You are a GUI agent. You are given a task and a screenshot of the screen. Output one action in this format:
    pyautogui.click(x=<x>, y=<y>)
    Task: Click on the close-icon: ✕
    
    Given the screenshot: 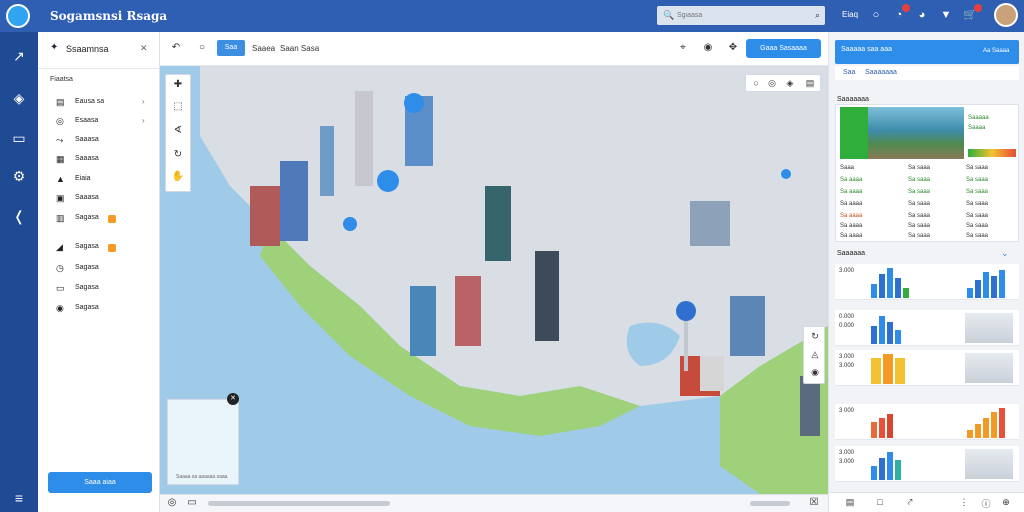 What is the action you would take?
    pyautogui.click(x=233, y=399)
    